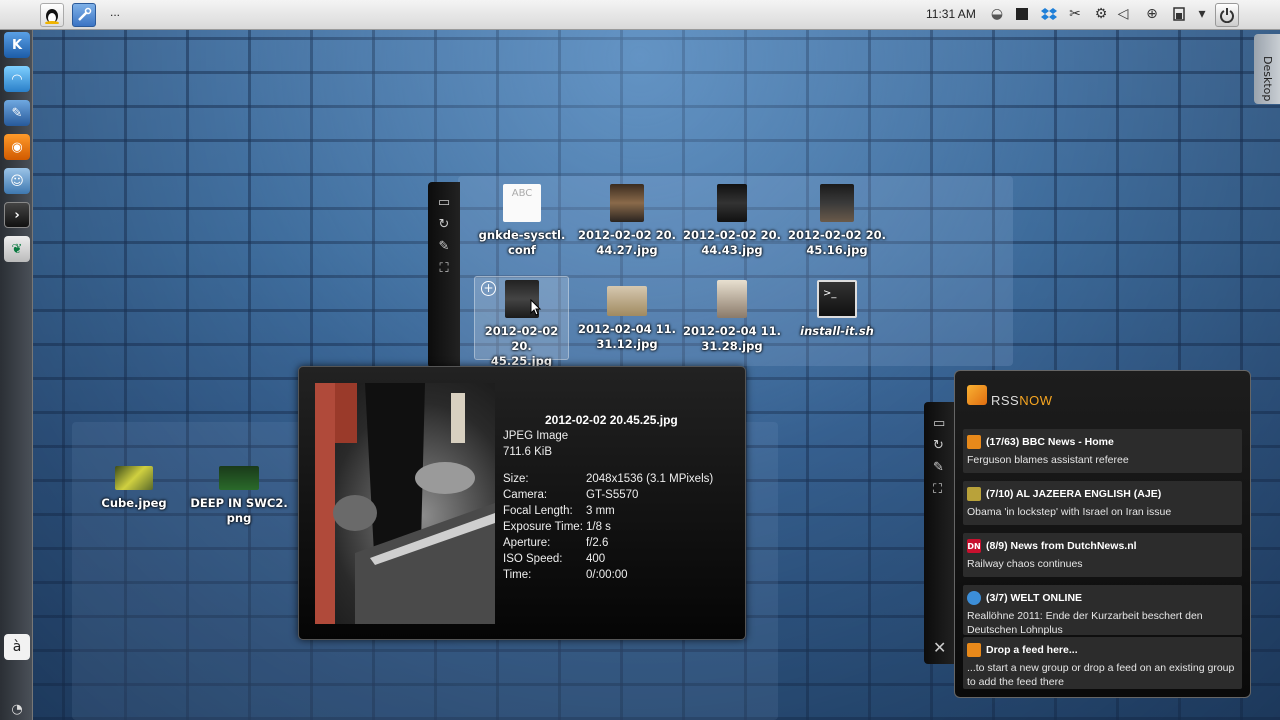 The height and width of the screenshot is (720, 1280). I want to click on tooltip-value: 0/:00:00, so click(607, 575).